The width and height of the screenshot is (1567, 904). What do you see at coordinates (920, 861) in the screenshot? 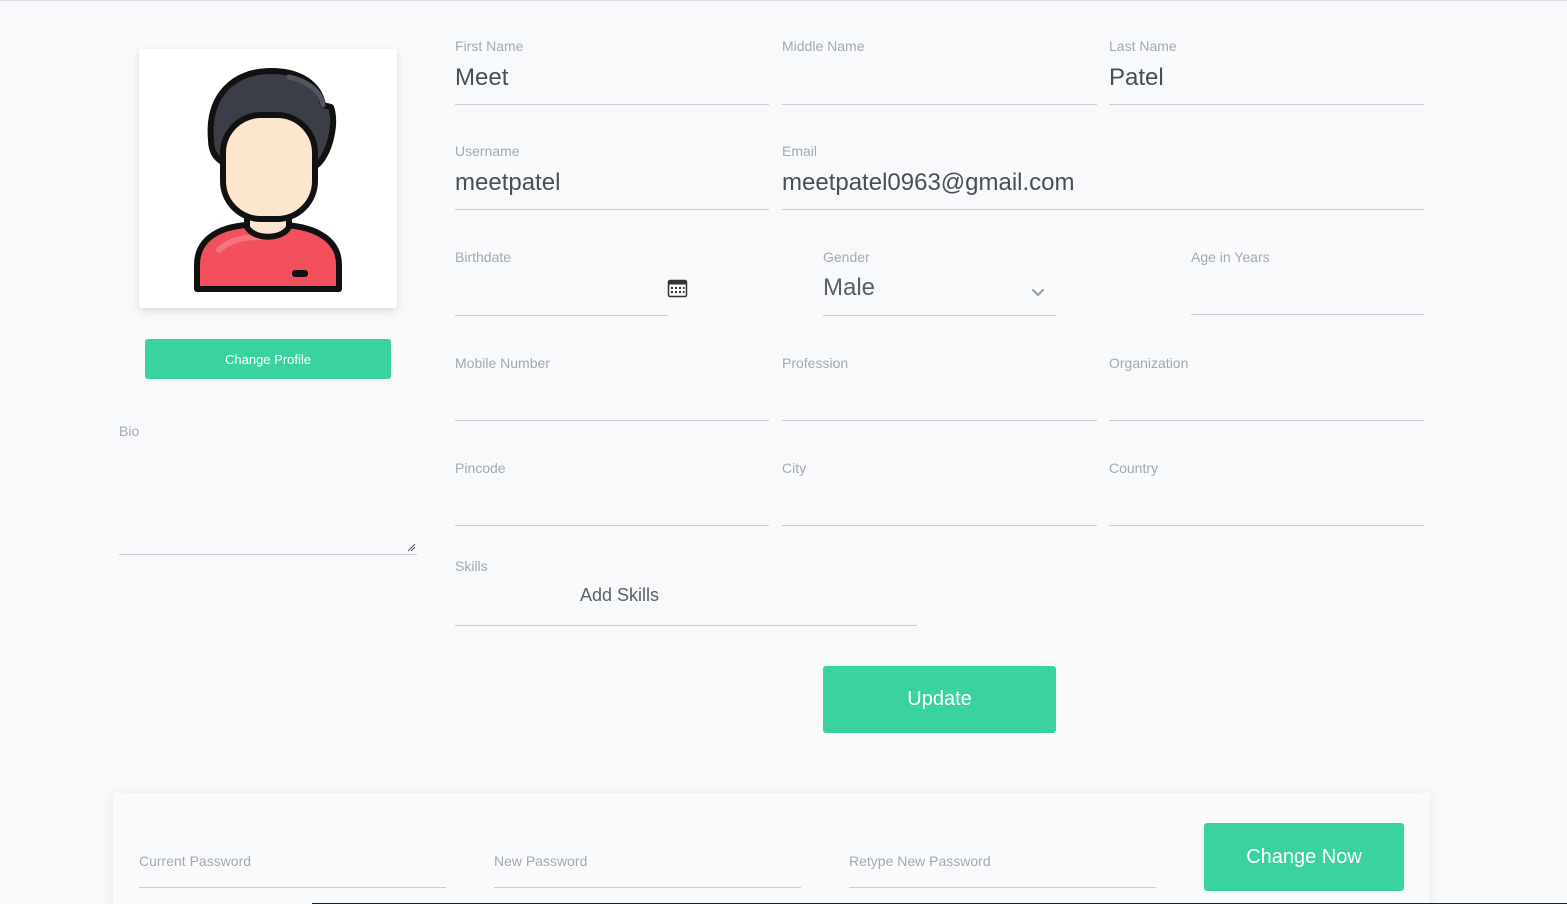
I see `retype-password-label: Retype New Password` at bounding box center [920, 861].